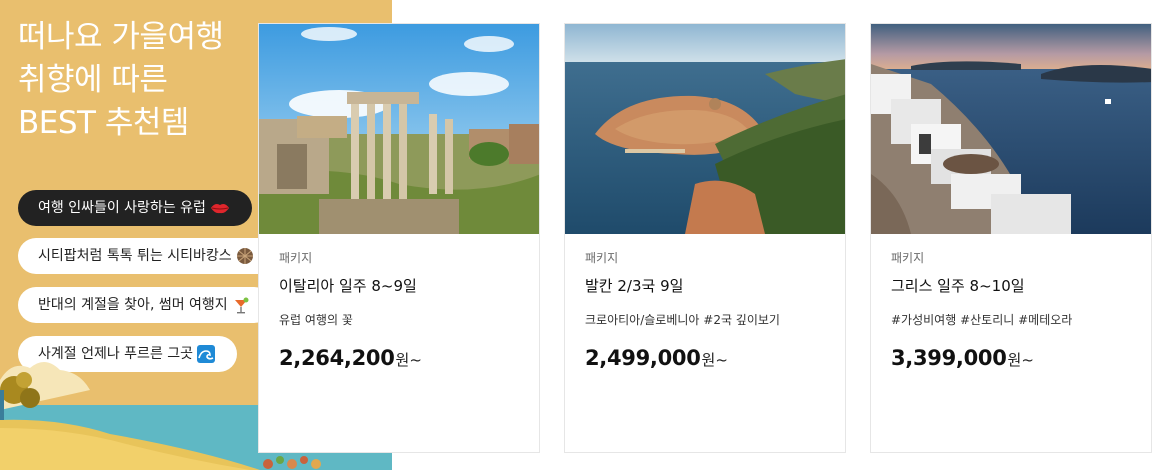 This screenshot has width=1175, height=470. What do you see at coordinates (705, 286) in the screenshot?
I see `product-name: 발칸 2/3국 9일` at bounding box center [705, 286].